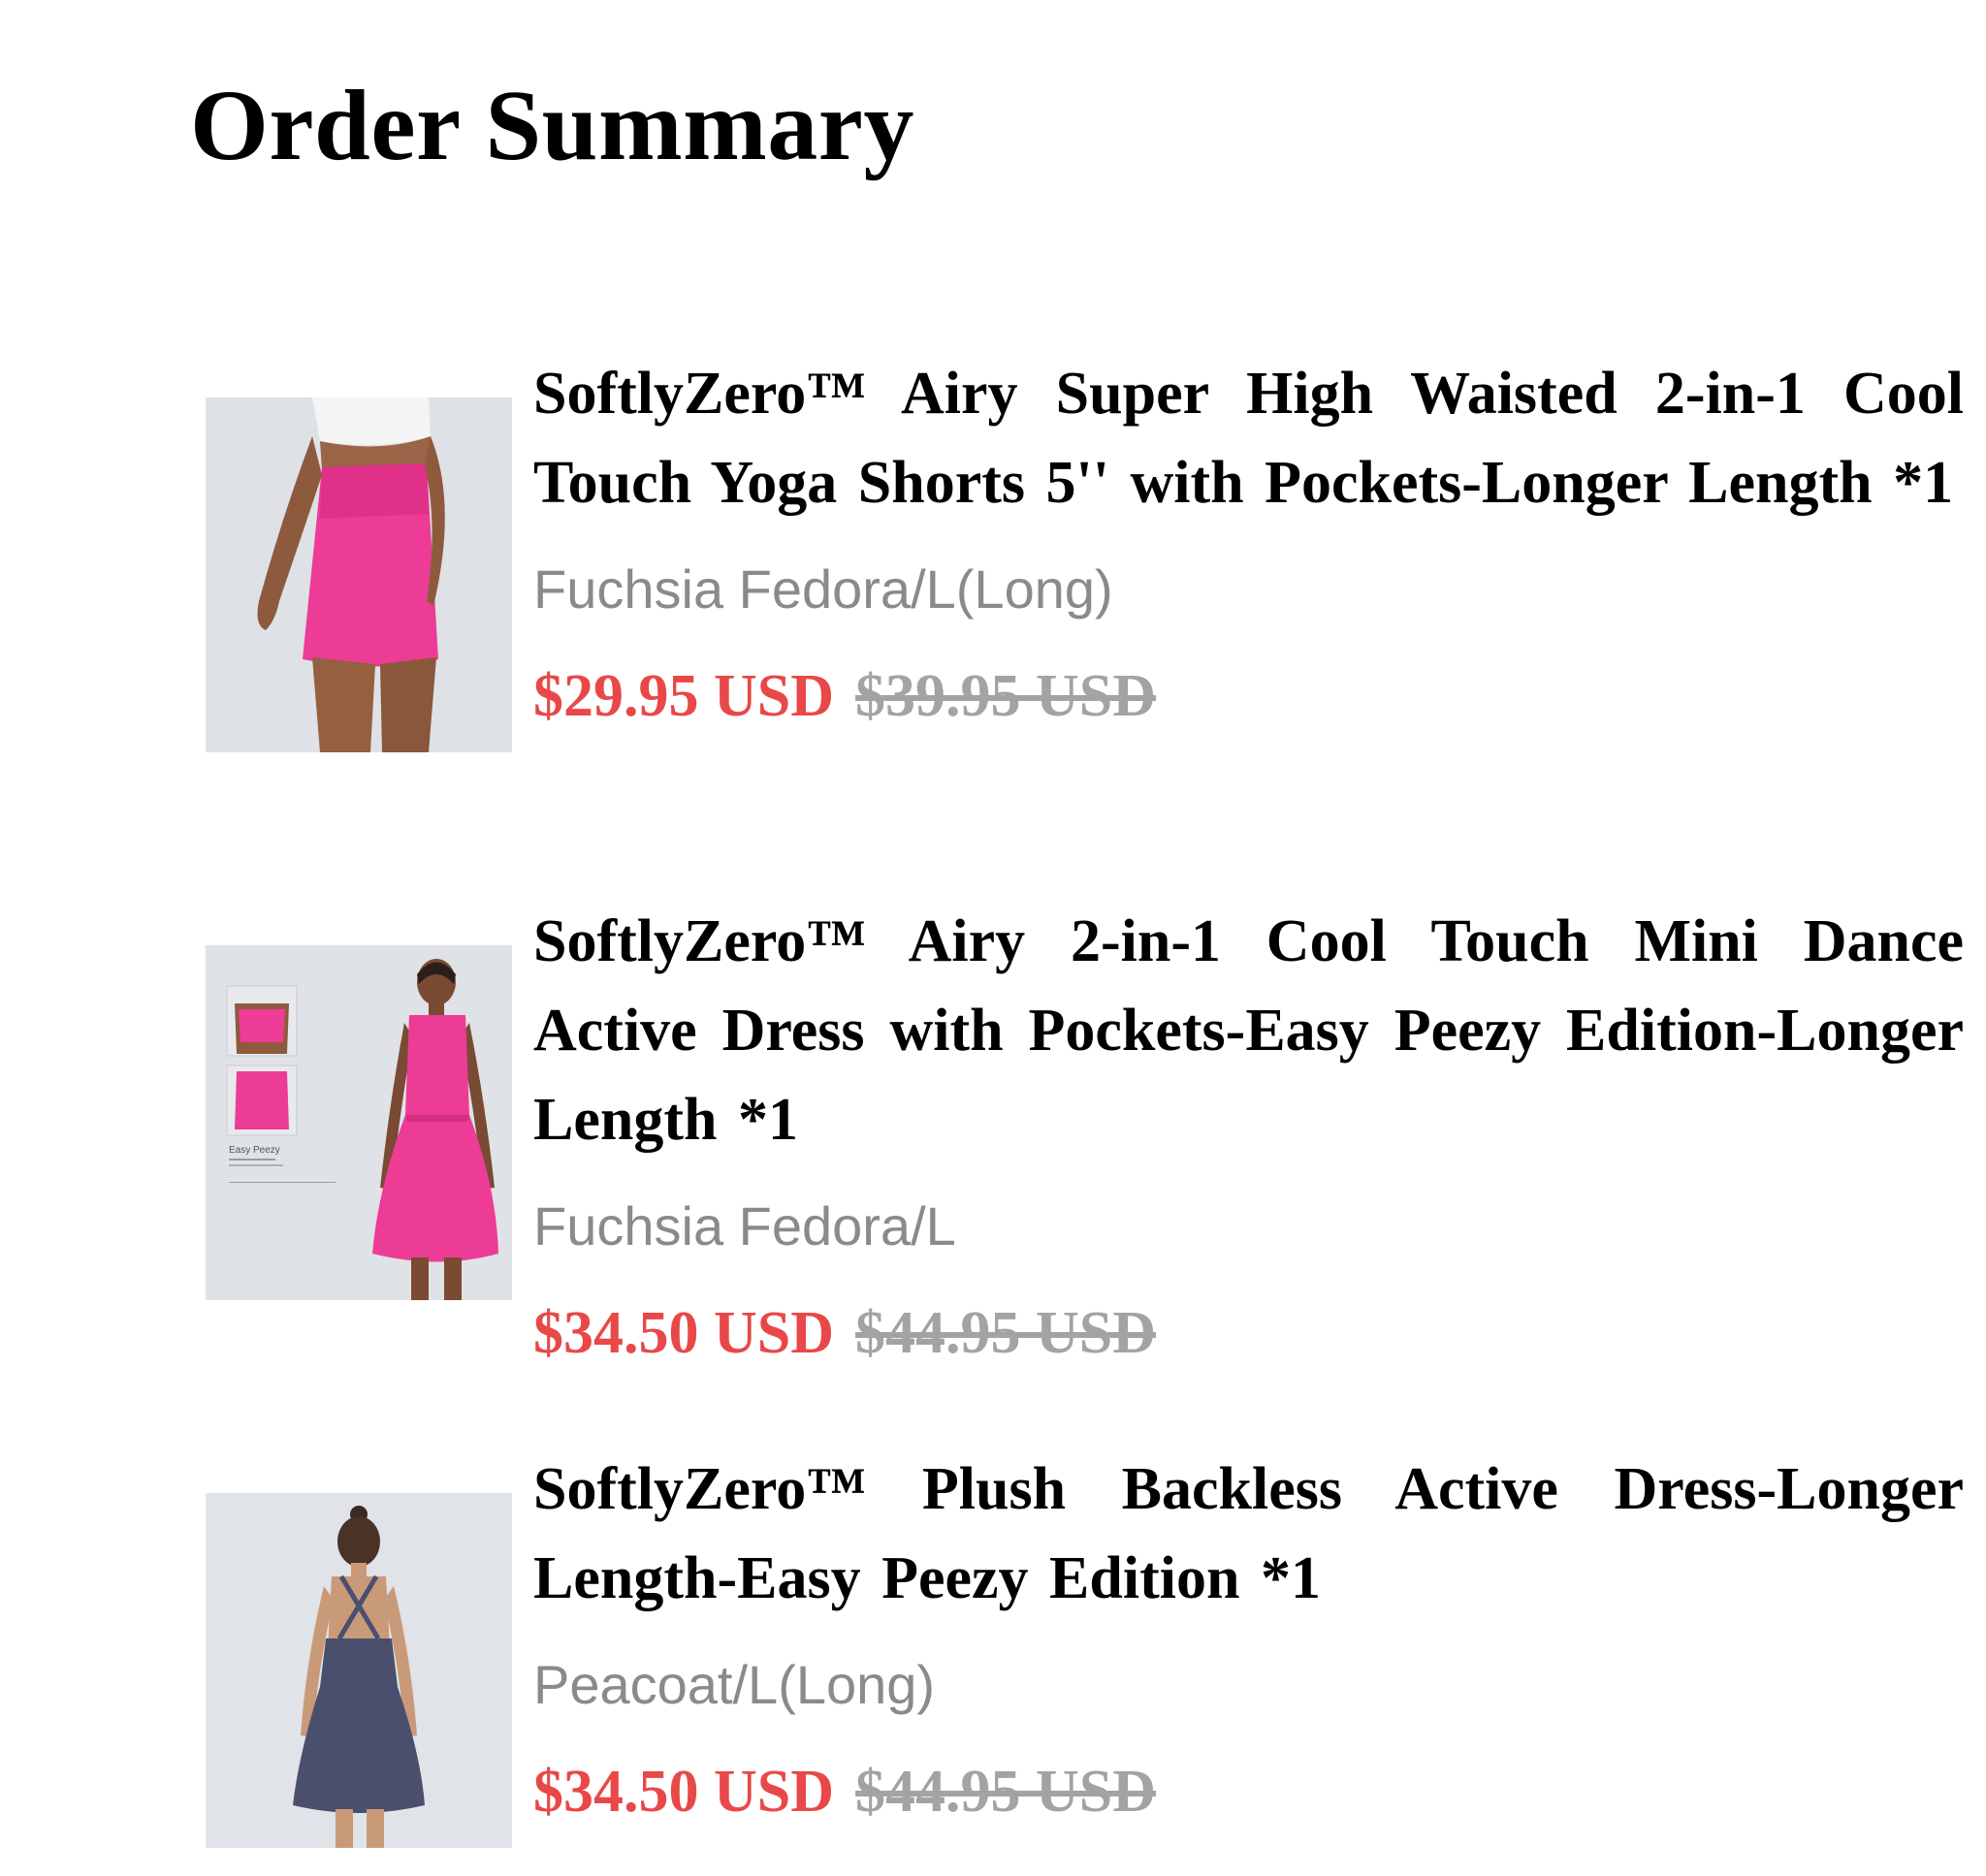  I want to click on page-title: Order Summary, so click(552, 125).